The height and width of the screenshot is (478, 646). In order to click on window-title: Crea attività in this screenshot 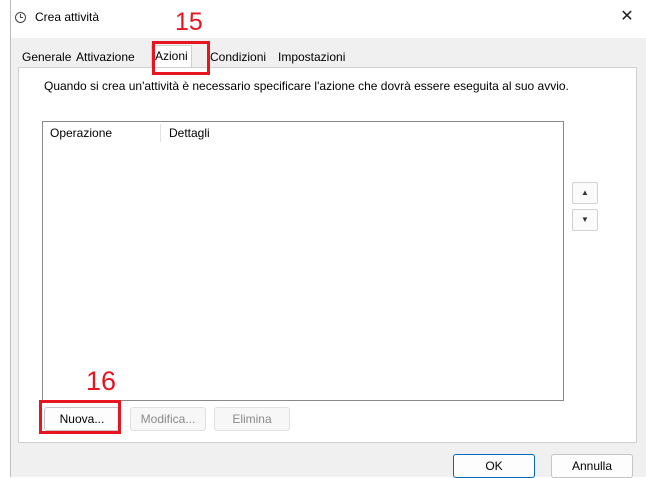, I will do `click(67, 17)`.